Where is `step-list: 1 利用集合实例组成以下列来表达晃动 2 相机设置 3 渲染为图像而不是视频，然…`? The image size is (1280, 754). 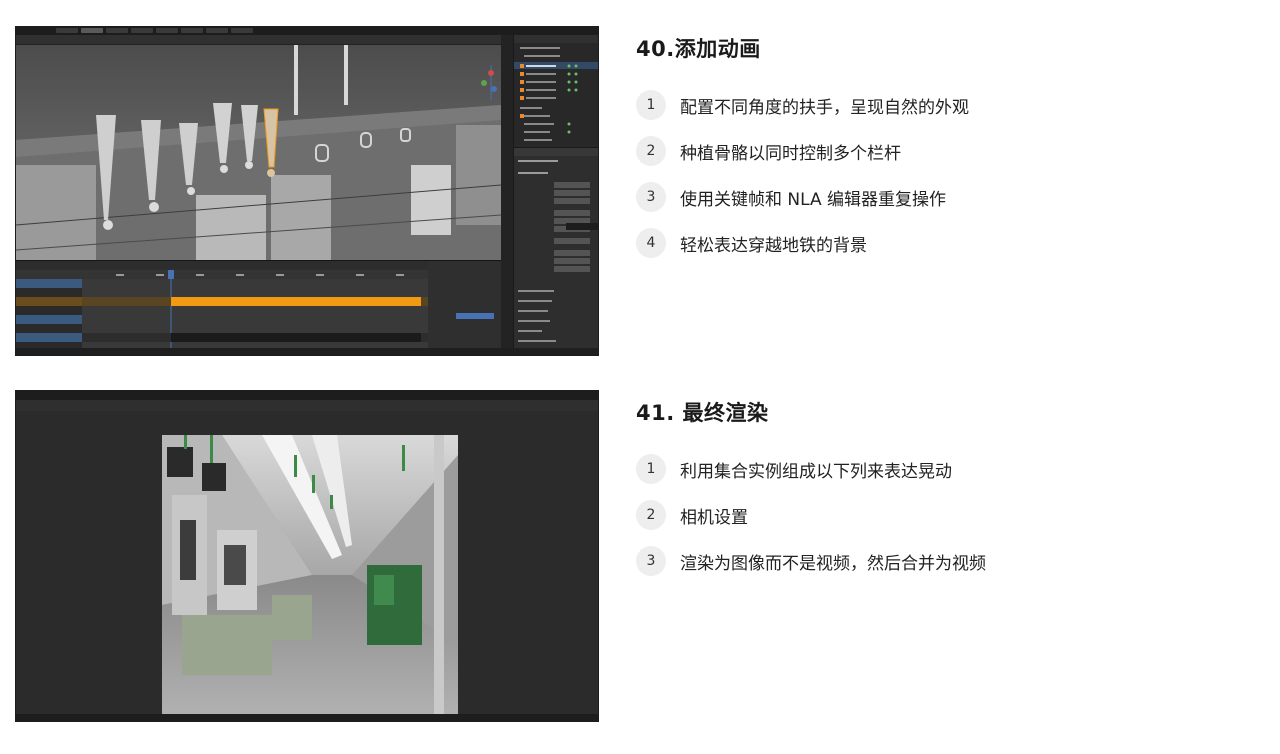 step-list: 1 利用集合实例组成以下列来表达晃动 2 相机设置 3 渲染为图像而不是视频，然… is located at coordinates (946, 515).